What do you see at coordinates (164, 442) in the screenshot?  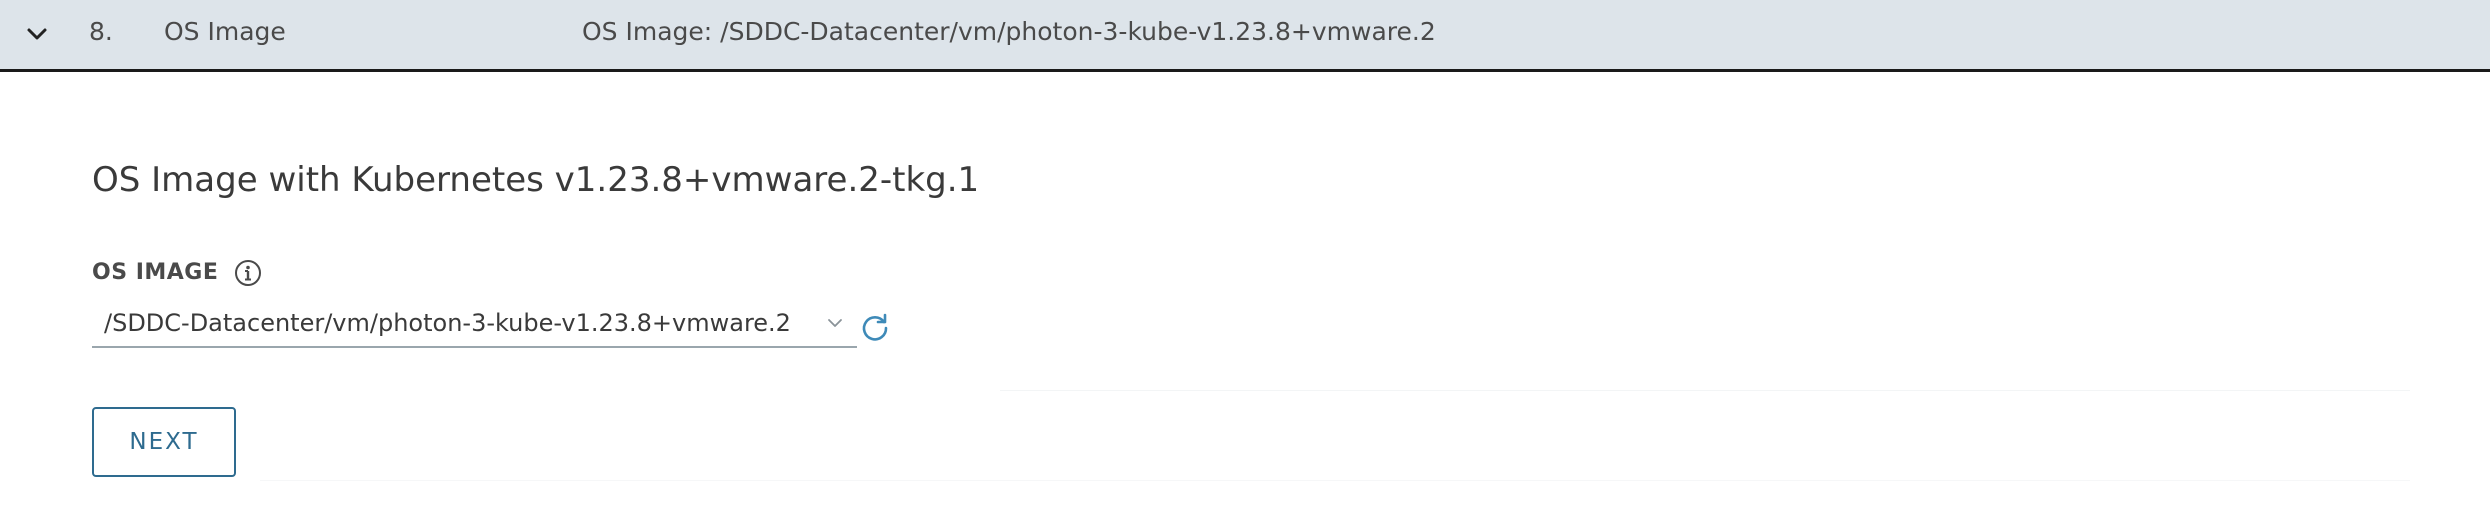 I see `next-button: NEXT` at bounding box center [164, 442].